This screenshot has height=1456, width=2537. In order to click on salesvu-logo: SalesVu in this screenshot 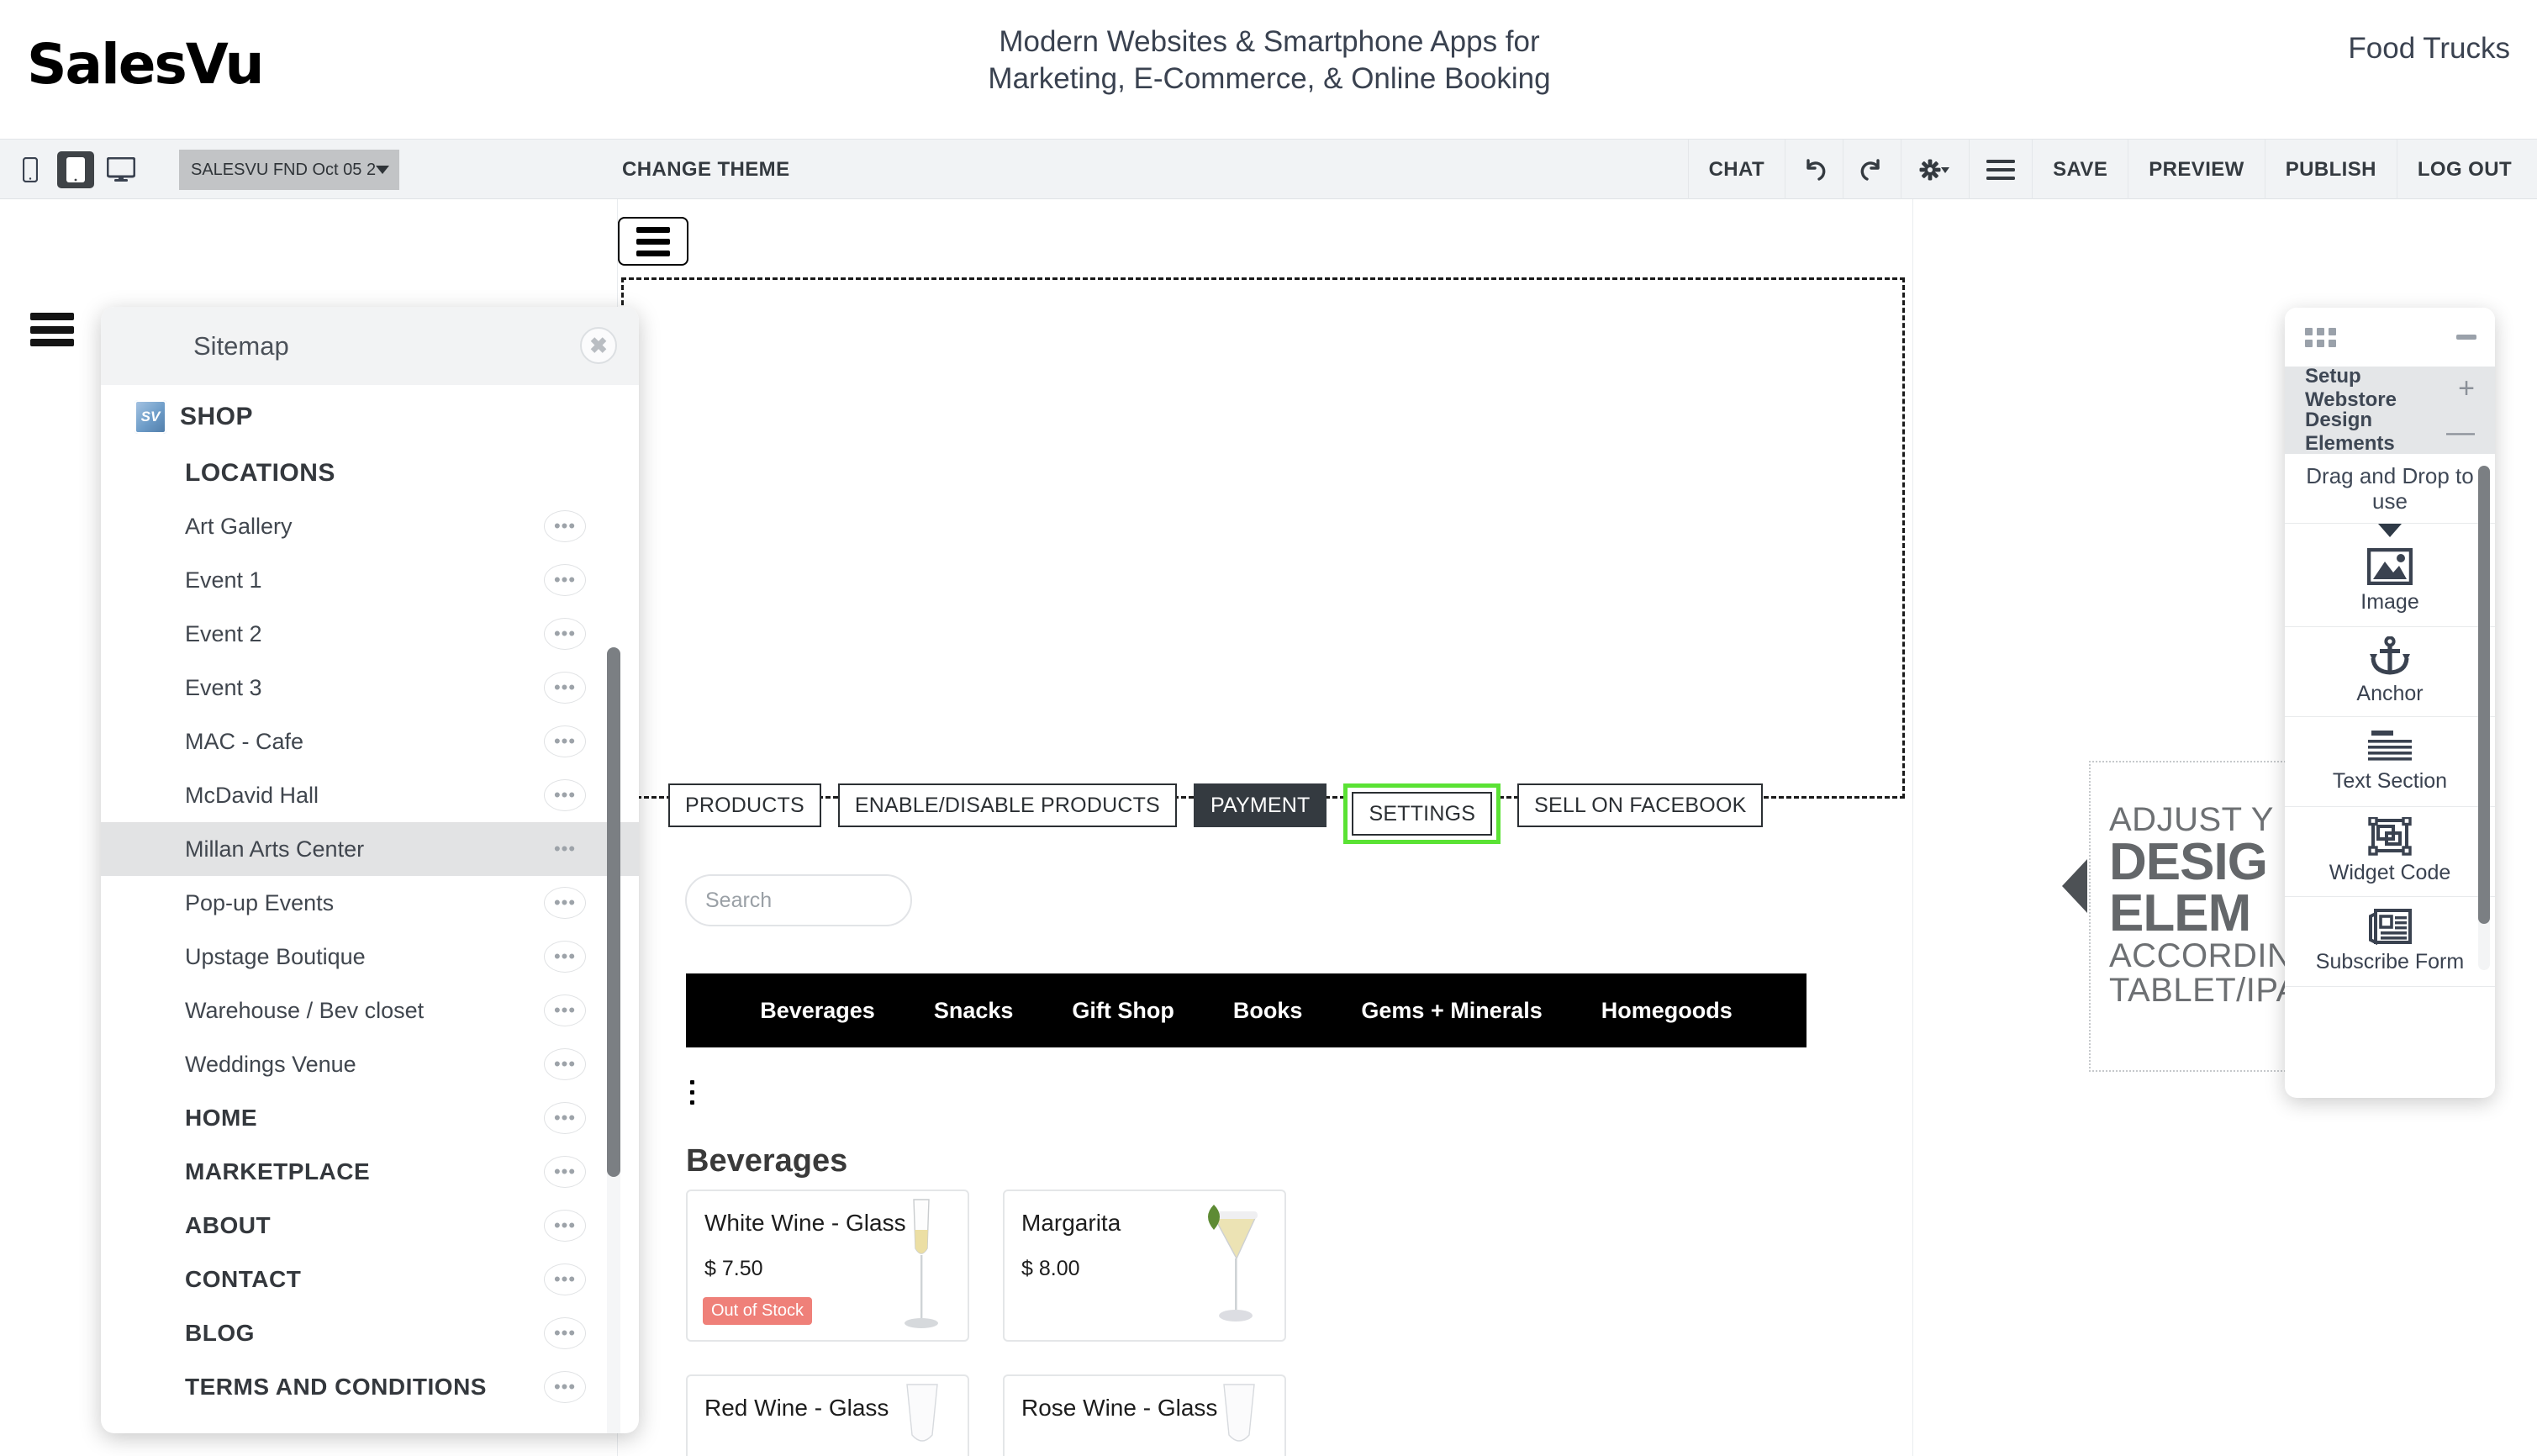, I will do `click(145, 64)`.